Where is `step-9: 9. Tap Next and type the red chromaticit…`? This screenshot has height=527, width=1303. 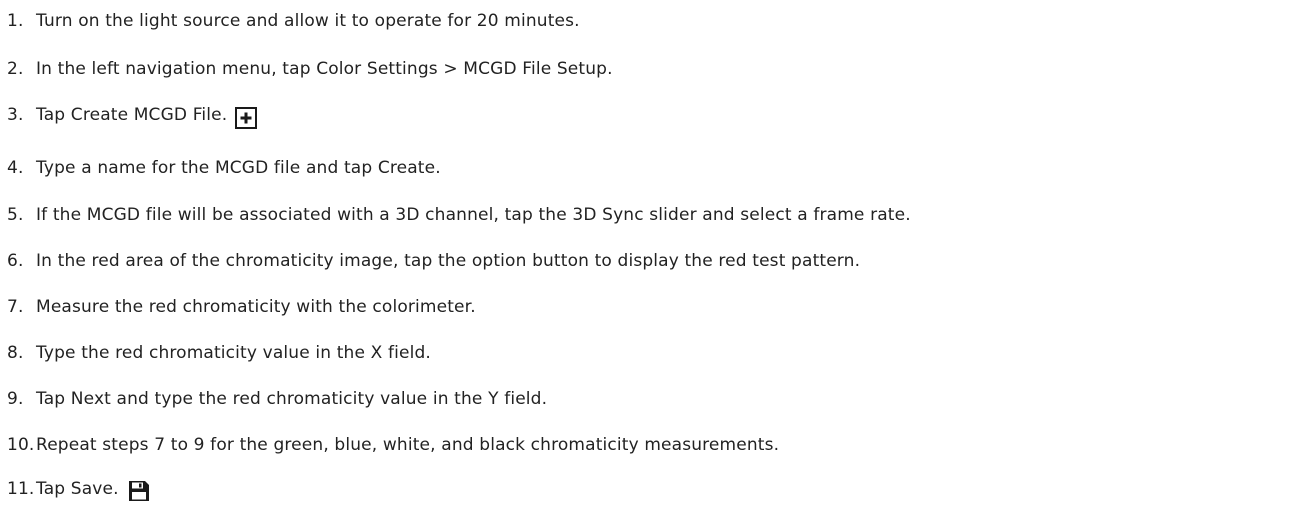
step-9: 9. Tap Next and type the red chromaticit… is located at coordinates (273, 399).